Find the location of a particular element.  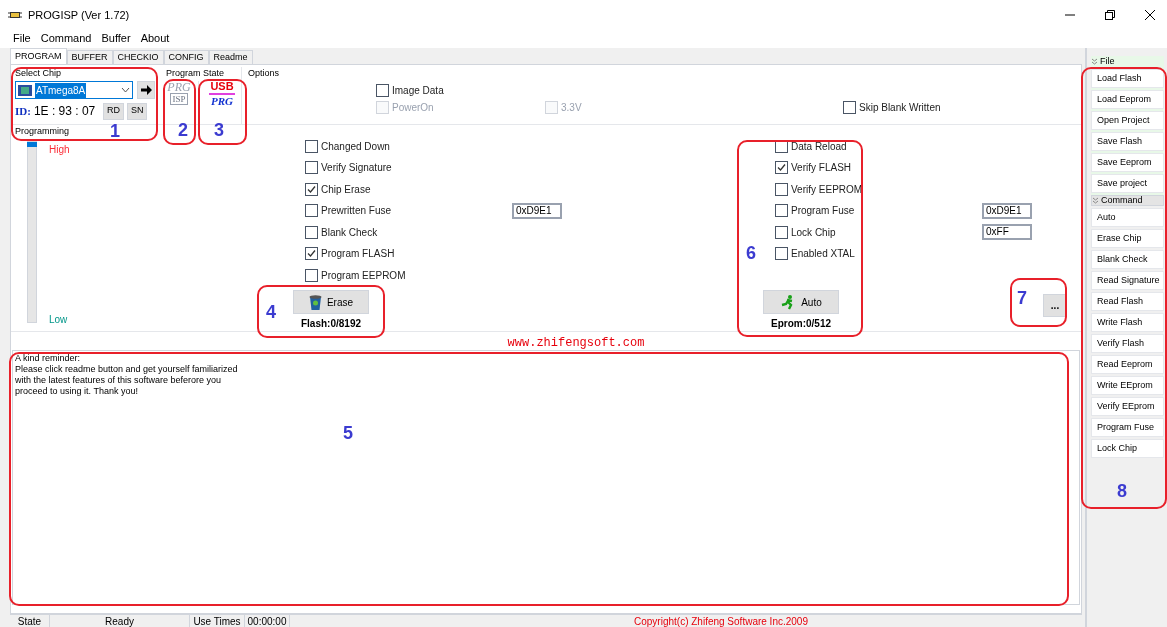

logo-text: ISP is located at coordinates (179, 99).